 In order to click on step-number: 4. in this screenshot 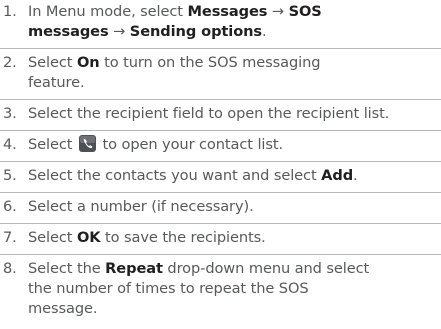, I will do `click(10, 144)`.